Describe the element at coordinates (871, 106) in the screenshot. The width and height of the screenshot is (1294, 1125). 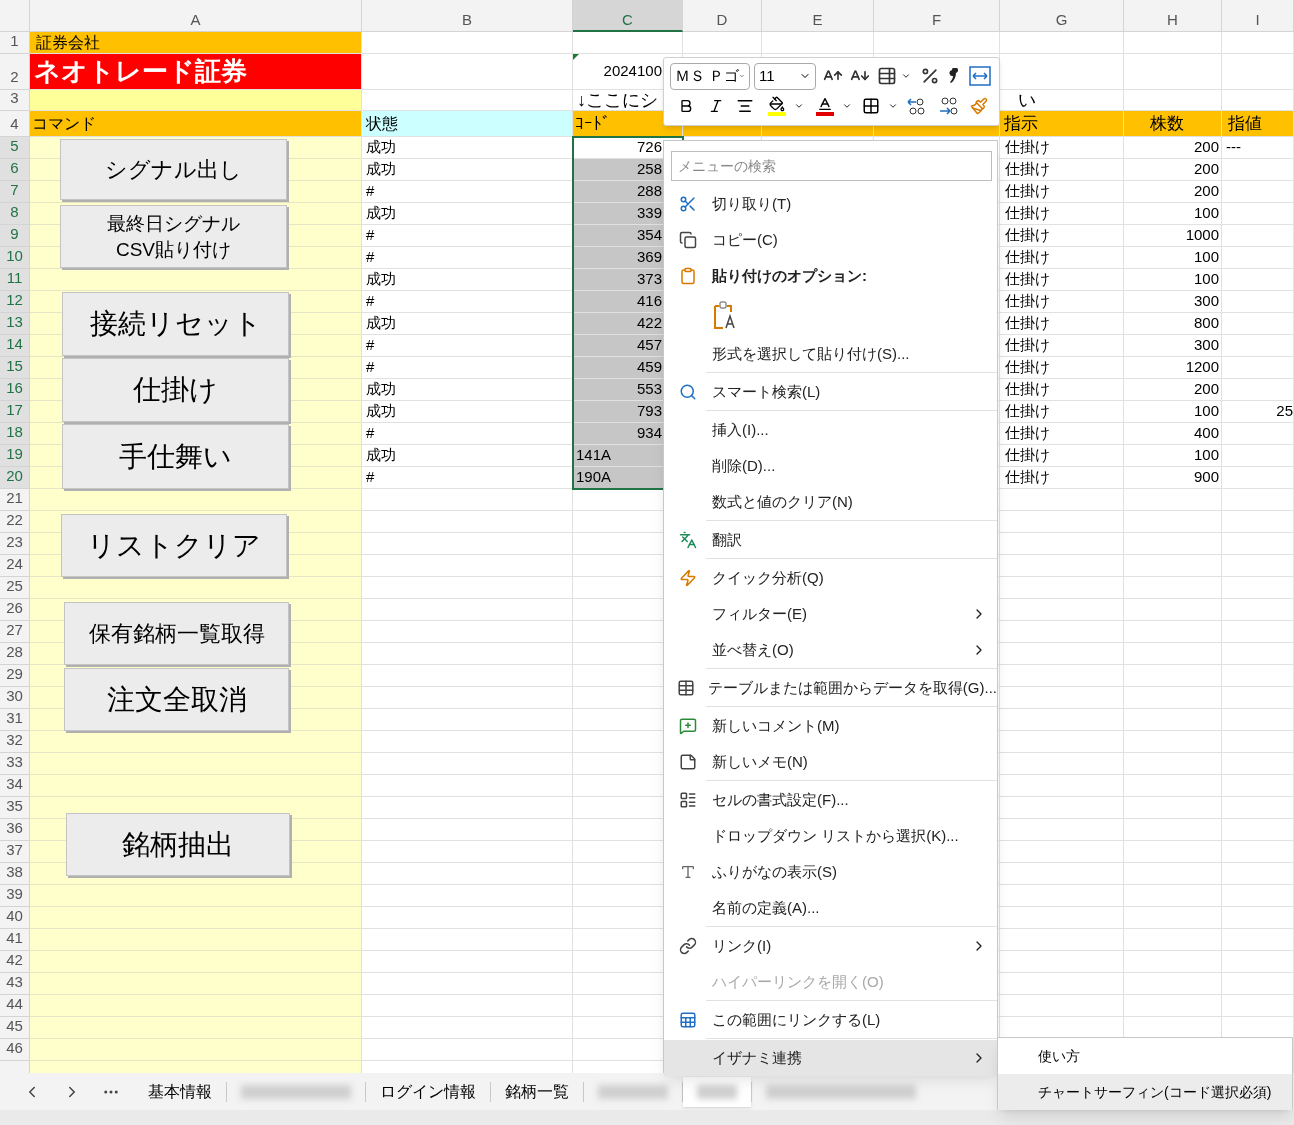
I see `borders-icon` at that location.